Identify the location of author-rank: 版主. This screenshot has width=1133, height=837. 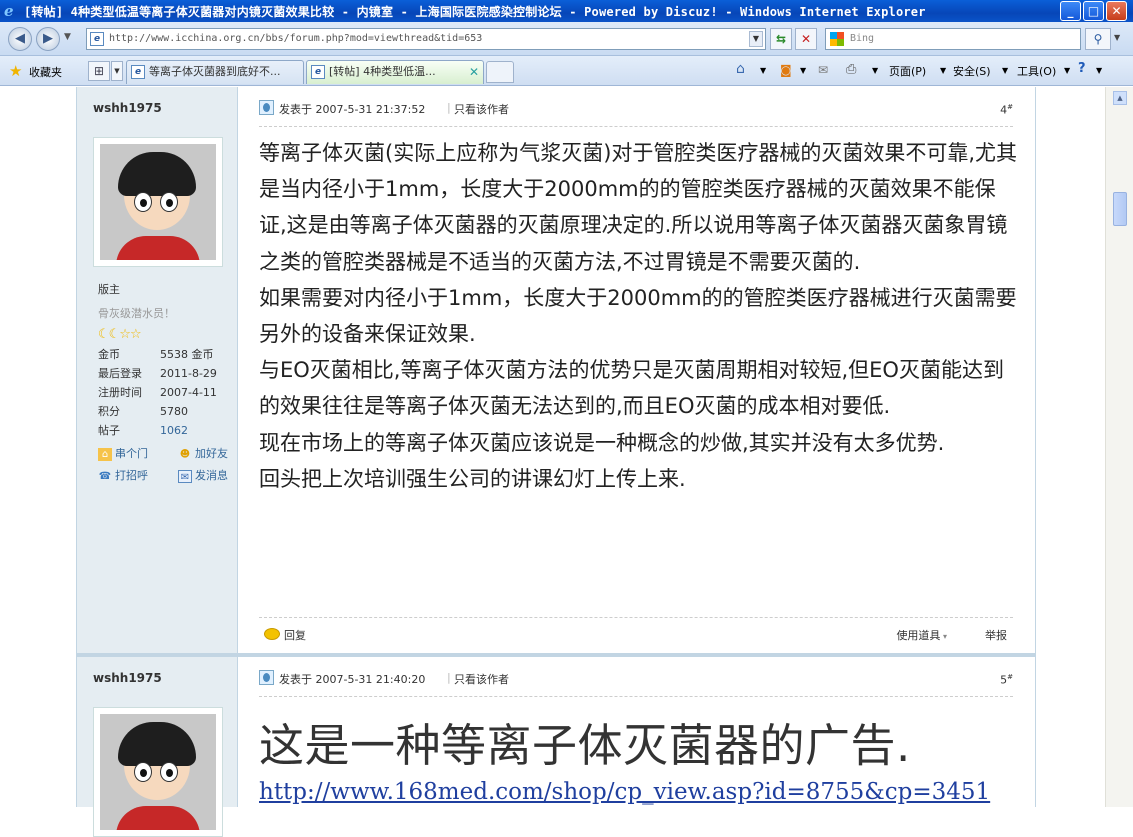
(109, 289).